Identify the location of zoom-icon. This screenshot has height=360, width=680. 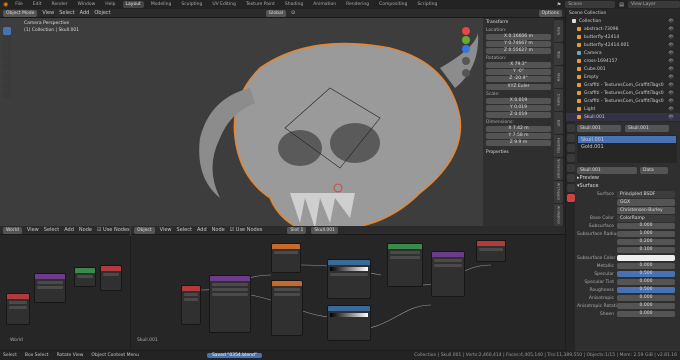
(466, 61).